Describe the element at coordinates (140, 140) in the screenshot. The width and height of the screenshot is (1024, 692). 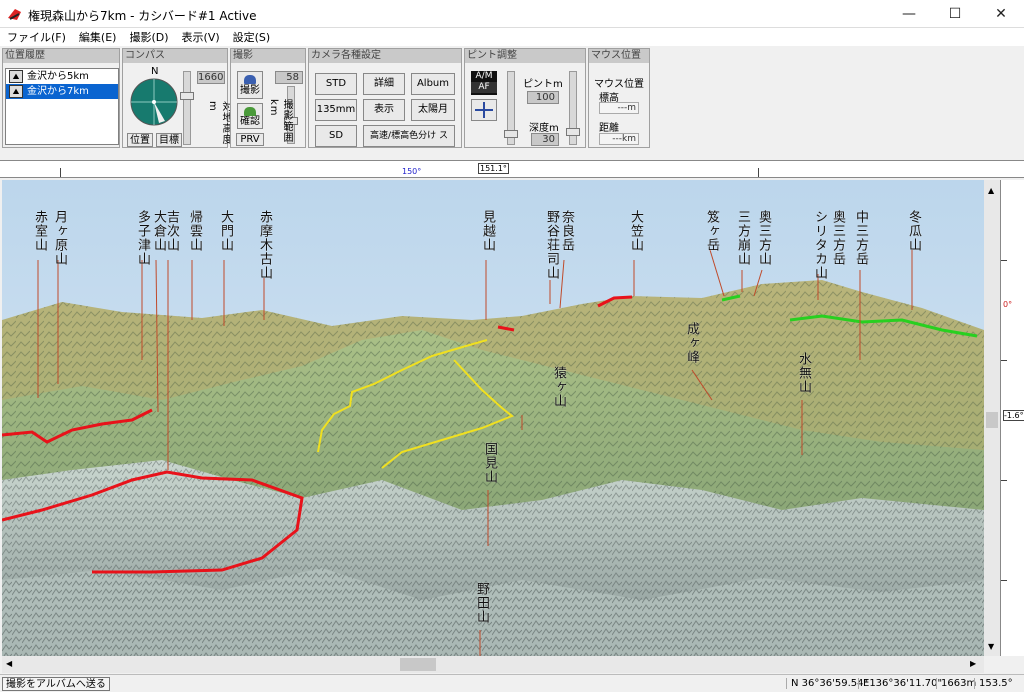
I see `position-button: 位置` at that location.